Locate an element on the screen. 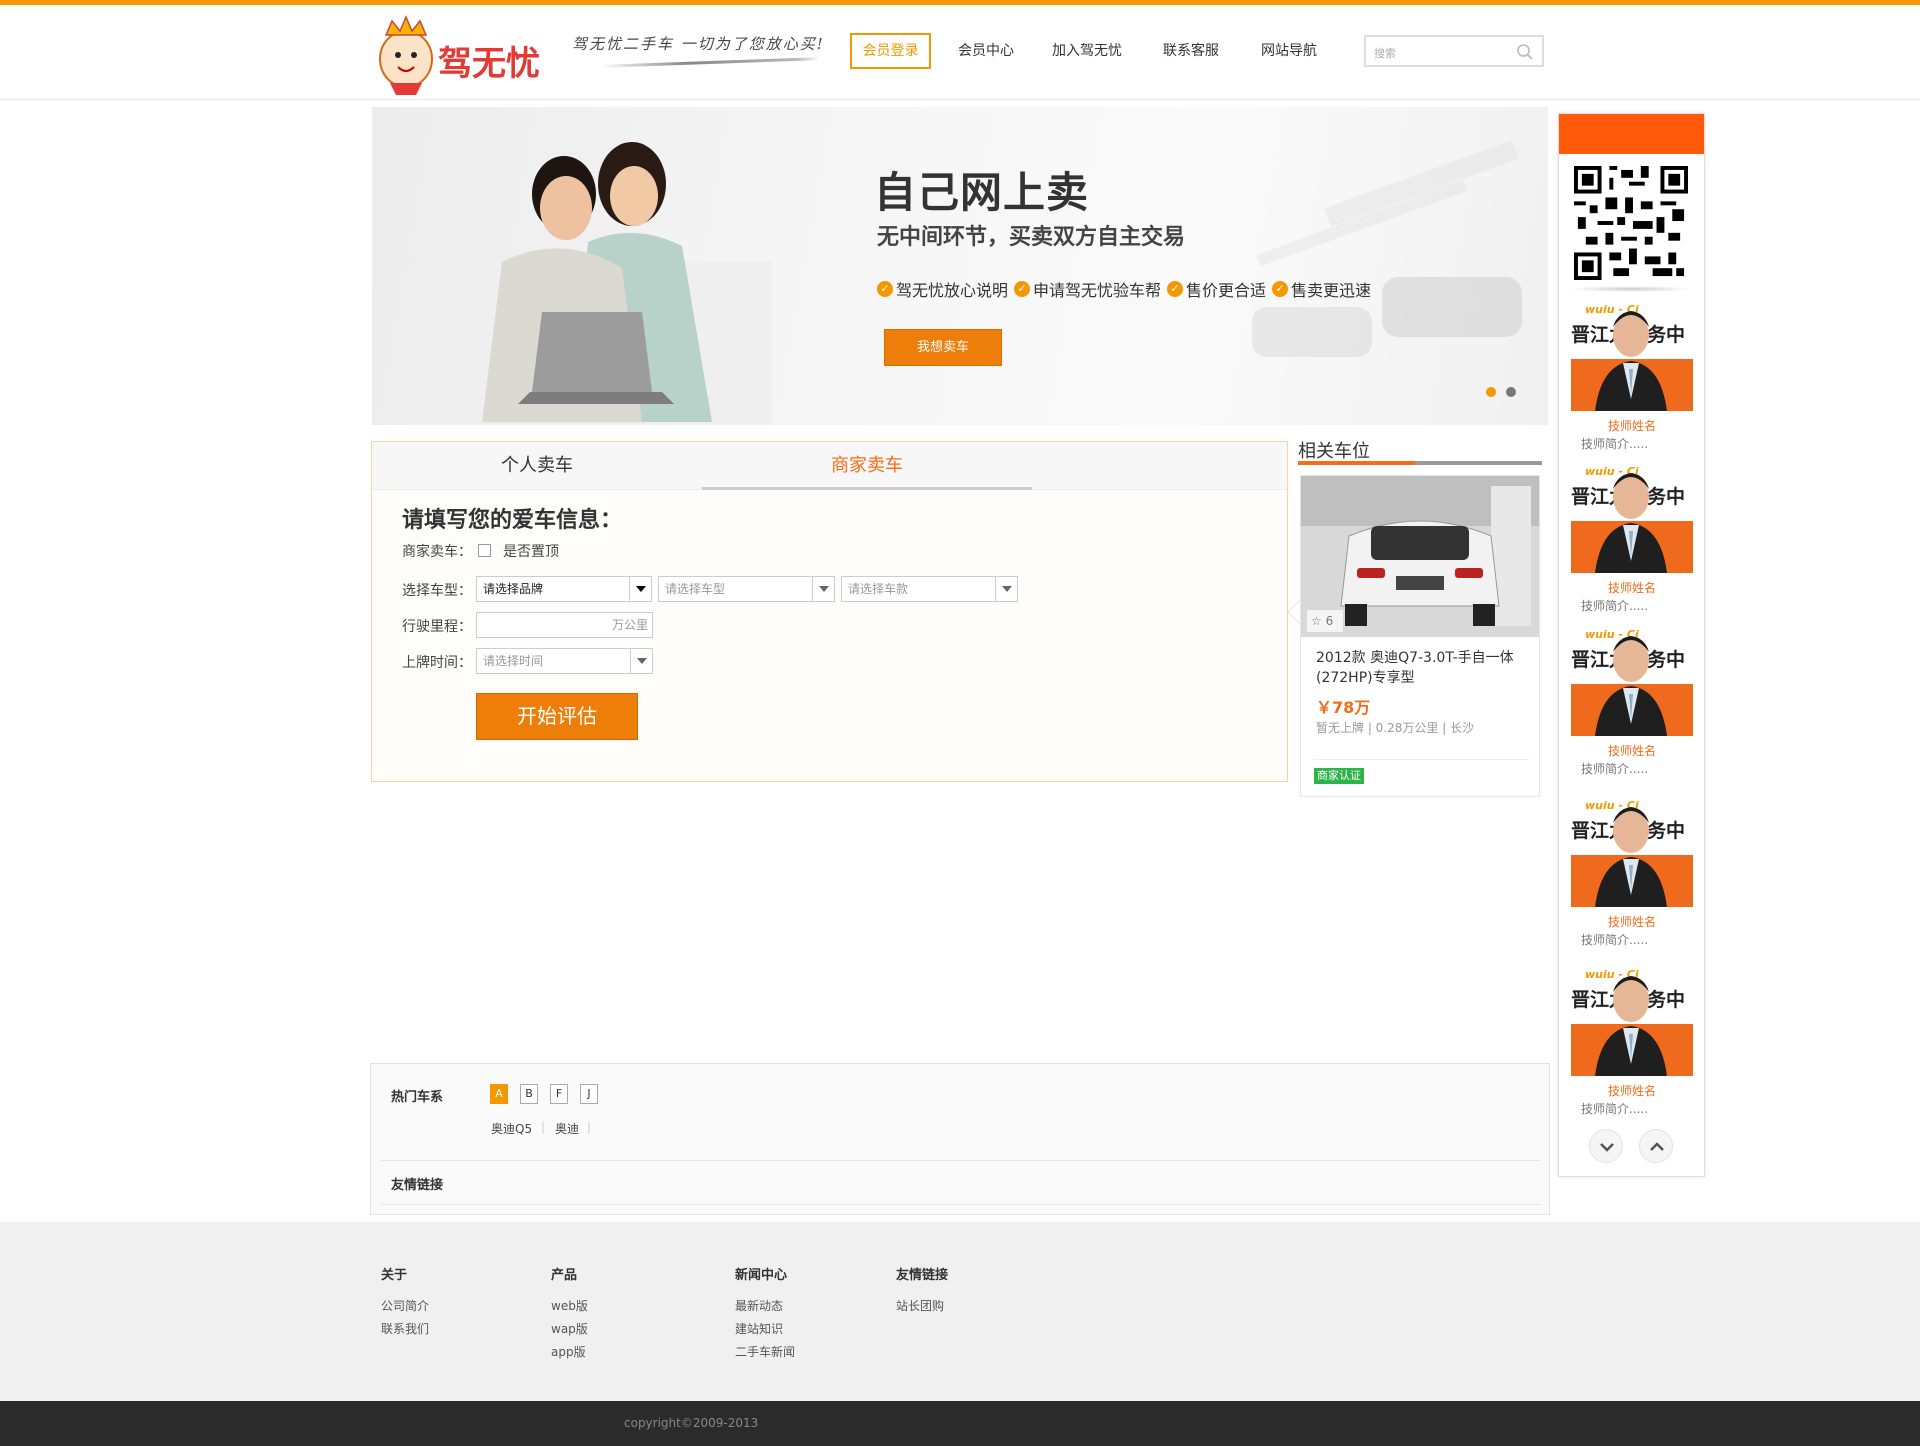  footer-col-about: 关于 公司简介 联系我们 is located at coordinates (405, 1302).